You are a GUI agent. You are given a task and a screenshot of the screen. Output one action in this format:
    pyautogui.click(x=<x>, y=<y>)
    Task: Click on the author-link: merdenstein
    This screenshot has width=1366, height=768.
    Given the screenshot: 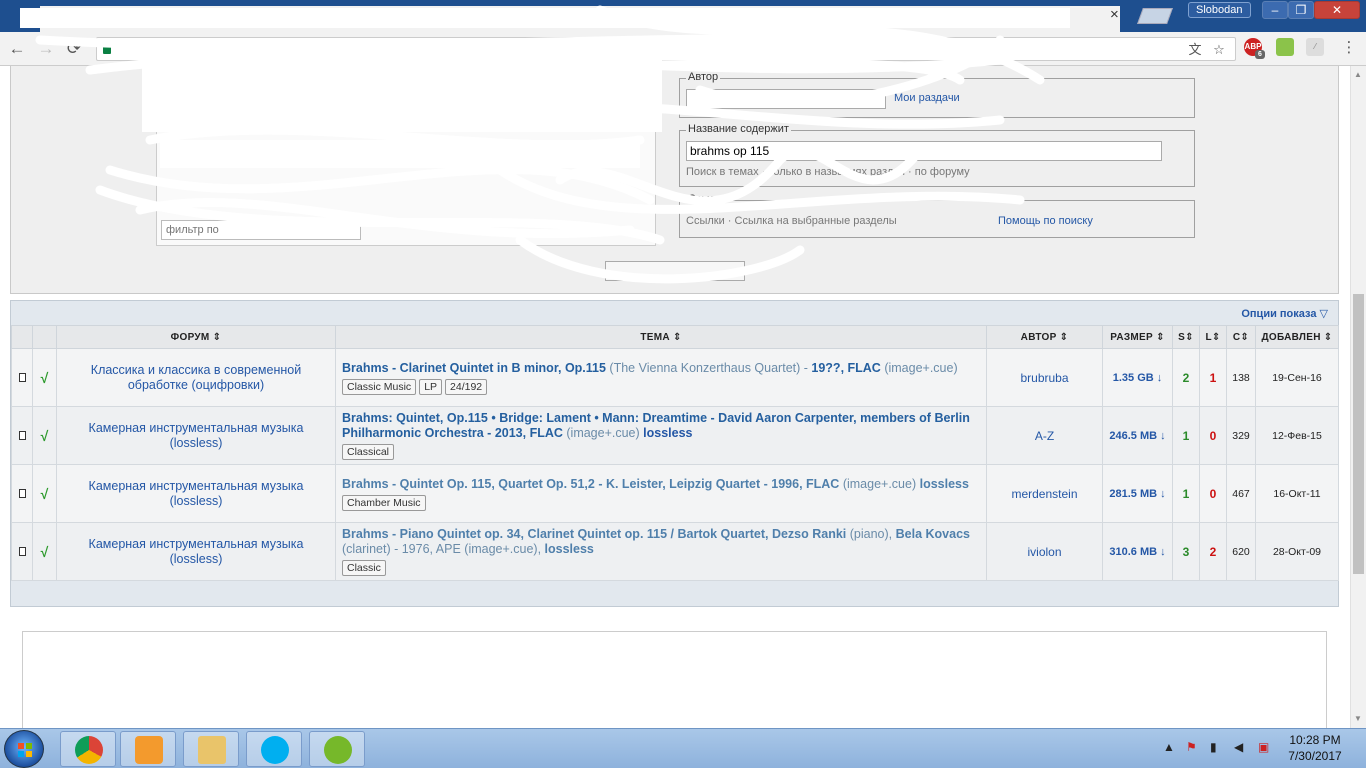 What is the action you would take?
    pyautogui.click(x=1044, y=493)
    